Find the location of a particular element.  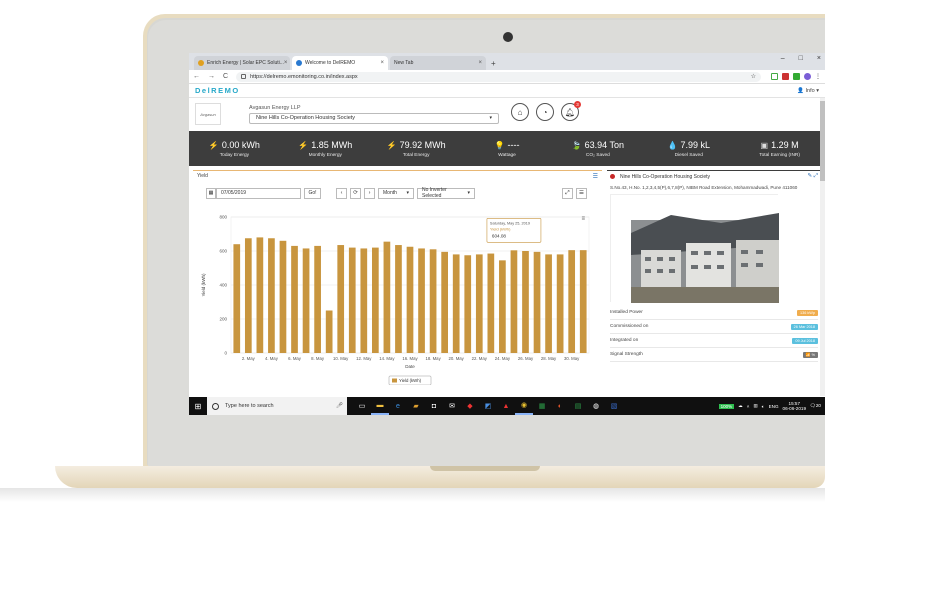

action-center-icon: 🗨︎20 is located at coordinates (815, 406).